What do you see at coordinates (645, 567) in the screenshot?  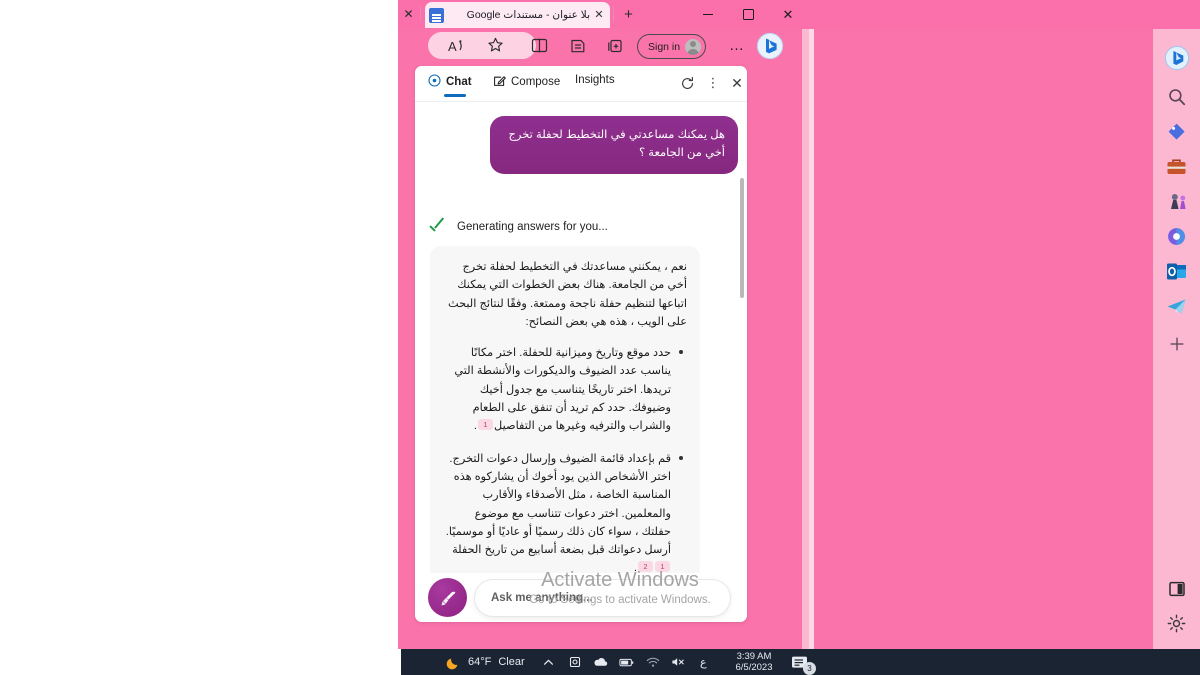 I see `citation-badge: 2` at bounding box center [645, 567].